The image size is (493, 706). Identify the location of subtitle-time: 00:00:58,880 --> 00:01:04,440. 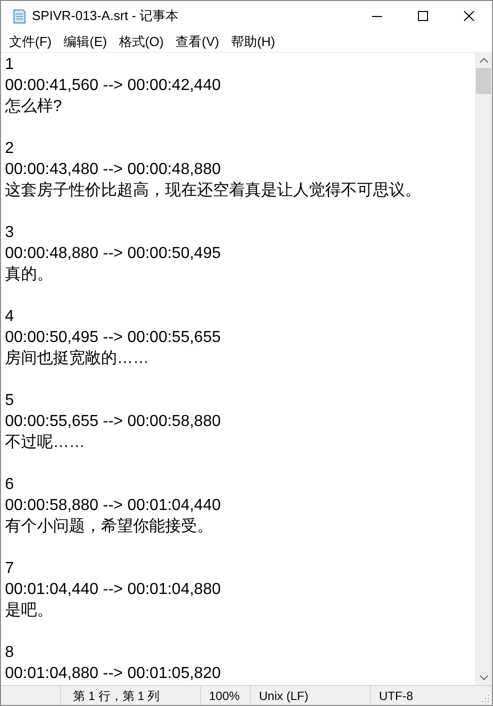
(113, 506).